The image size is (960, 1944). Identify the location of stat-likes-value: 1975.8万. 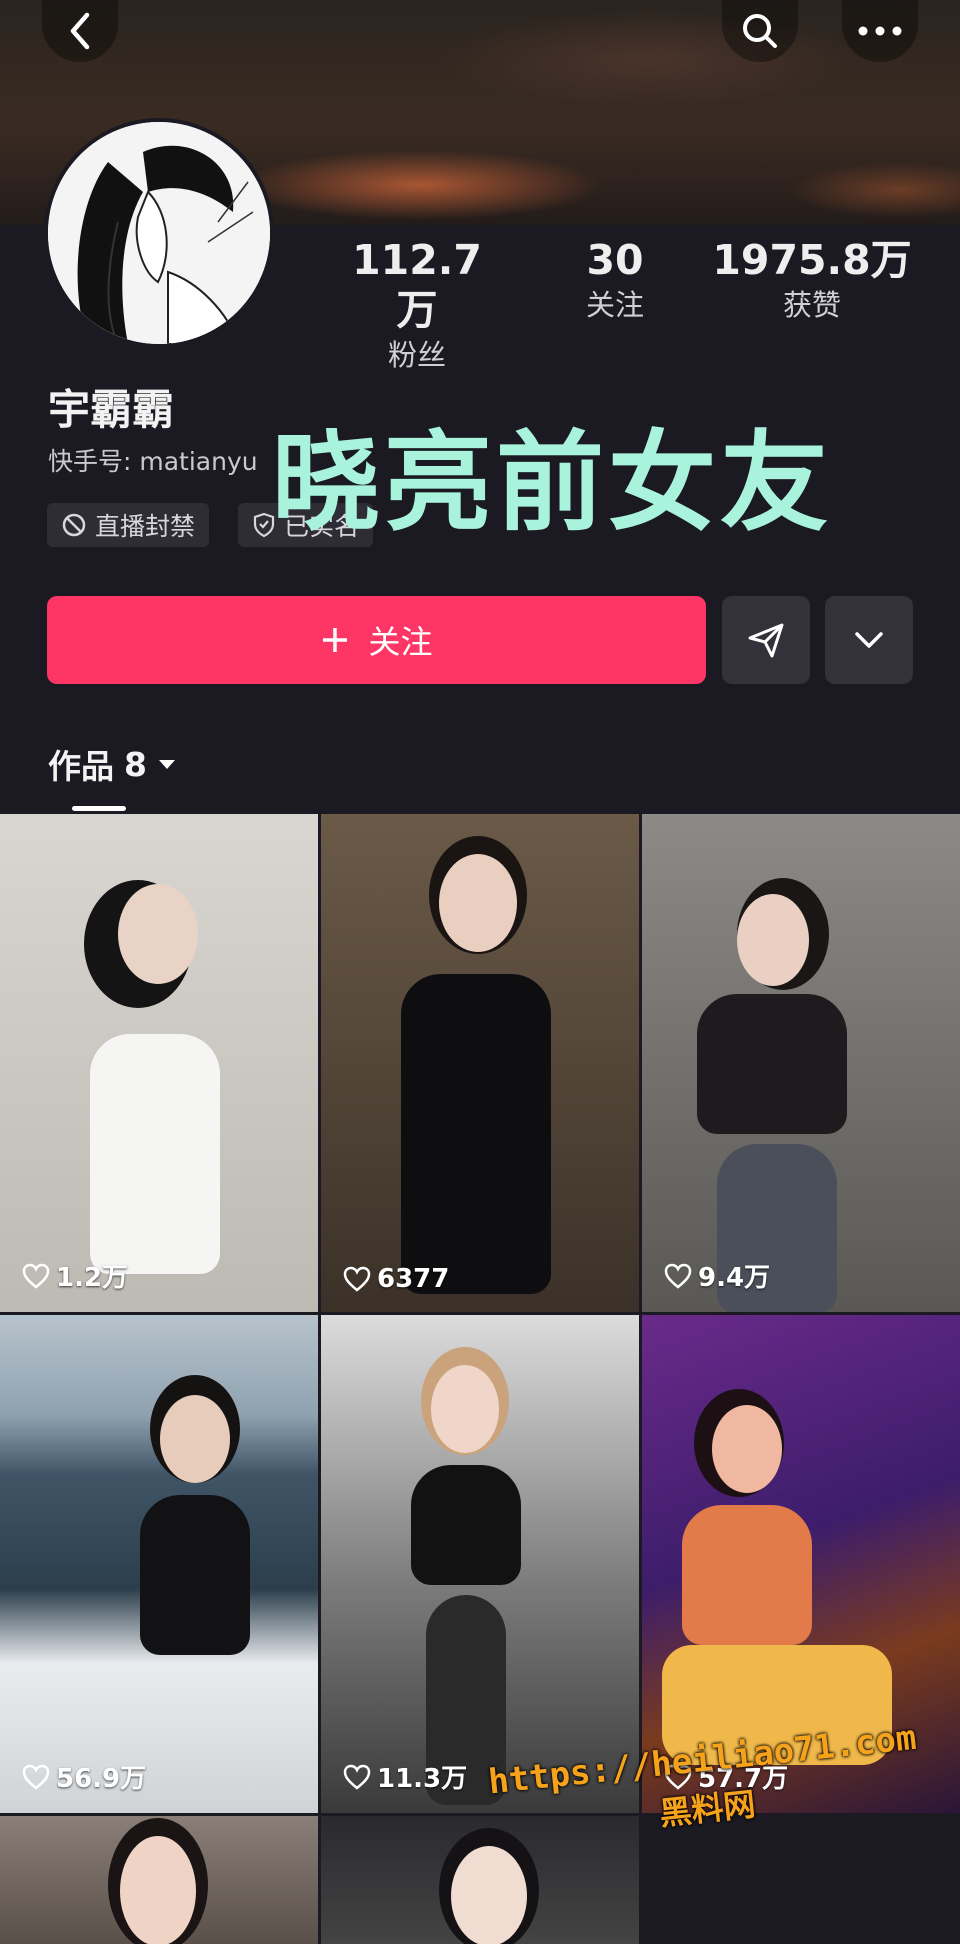
(812, 260).